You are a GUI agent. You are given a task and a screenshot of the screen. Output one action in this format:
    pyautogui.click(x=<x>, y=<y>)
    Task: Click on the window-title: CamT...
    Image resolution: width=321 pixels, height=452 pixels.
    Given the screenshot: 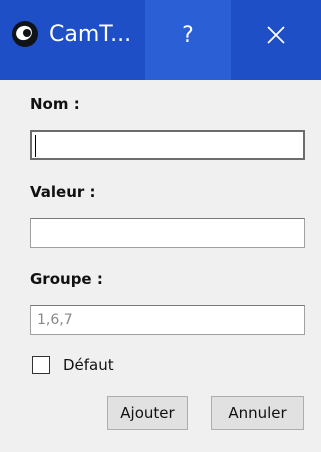 What is the action you would take?
    pyautogui.click(x=90, y=34)
    